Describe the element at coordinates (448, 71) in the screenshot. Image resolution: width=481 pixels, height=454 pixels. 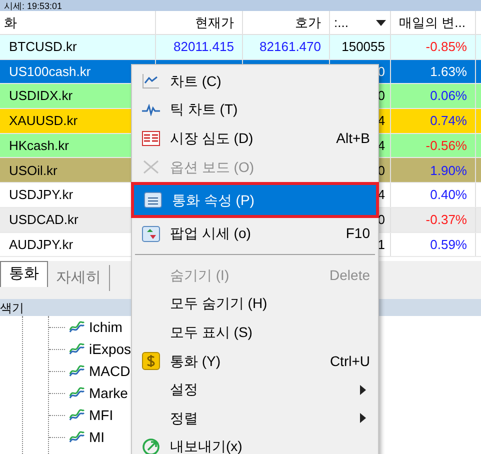
I see `change-text: 1.63%` at that location.